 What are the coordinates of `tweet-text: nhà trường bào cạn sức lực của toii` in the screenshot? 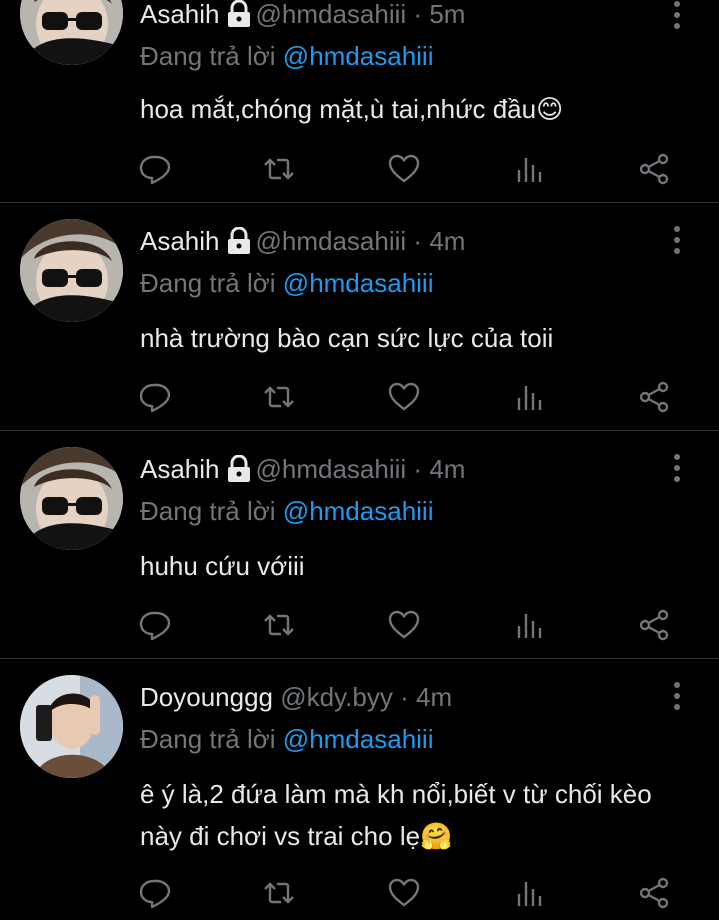 It's located at (346, 338).